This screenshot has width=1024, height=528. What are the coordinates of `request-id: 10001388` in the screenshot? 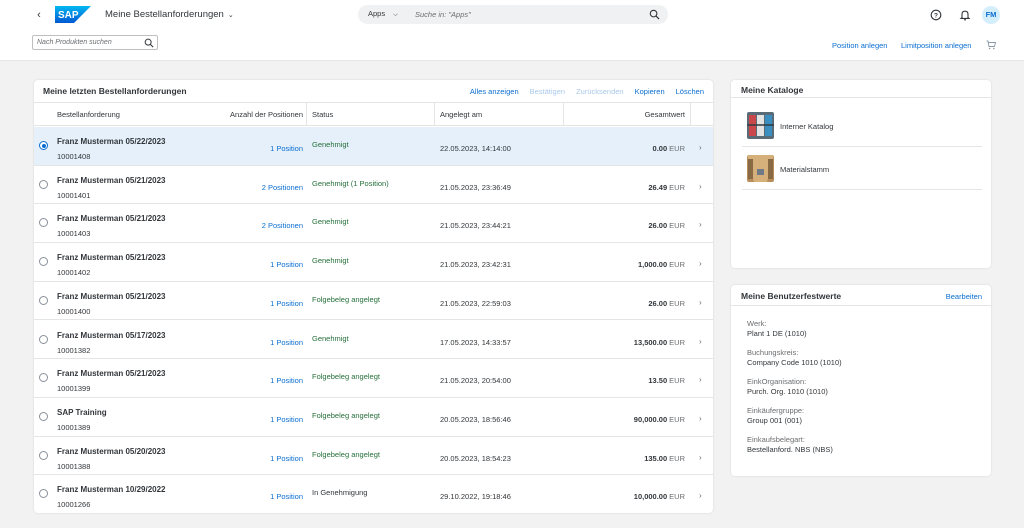 It's located at (74, 466).